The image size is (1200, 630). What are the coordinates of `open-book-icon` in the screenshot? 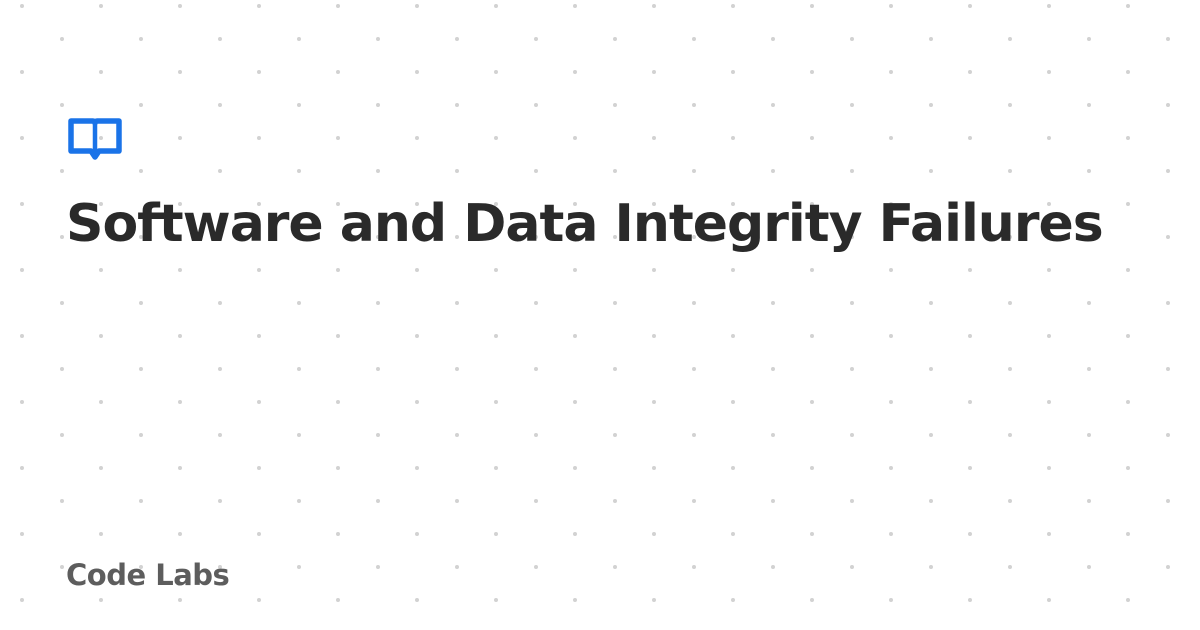 It's located at (95, 139).